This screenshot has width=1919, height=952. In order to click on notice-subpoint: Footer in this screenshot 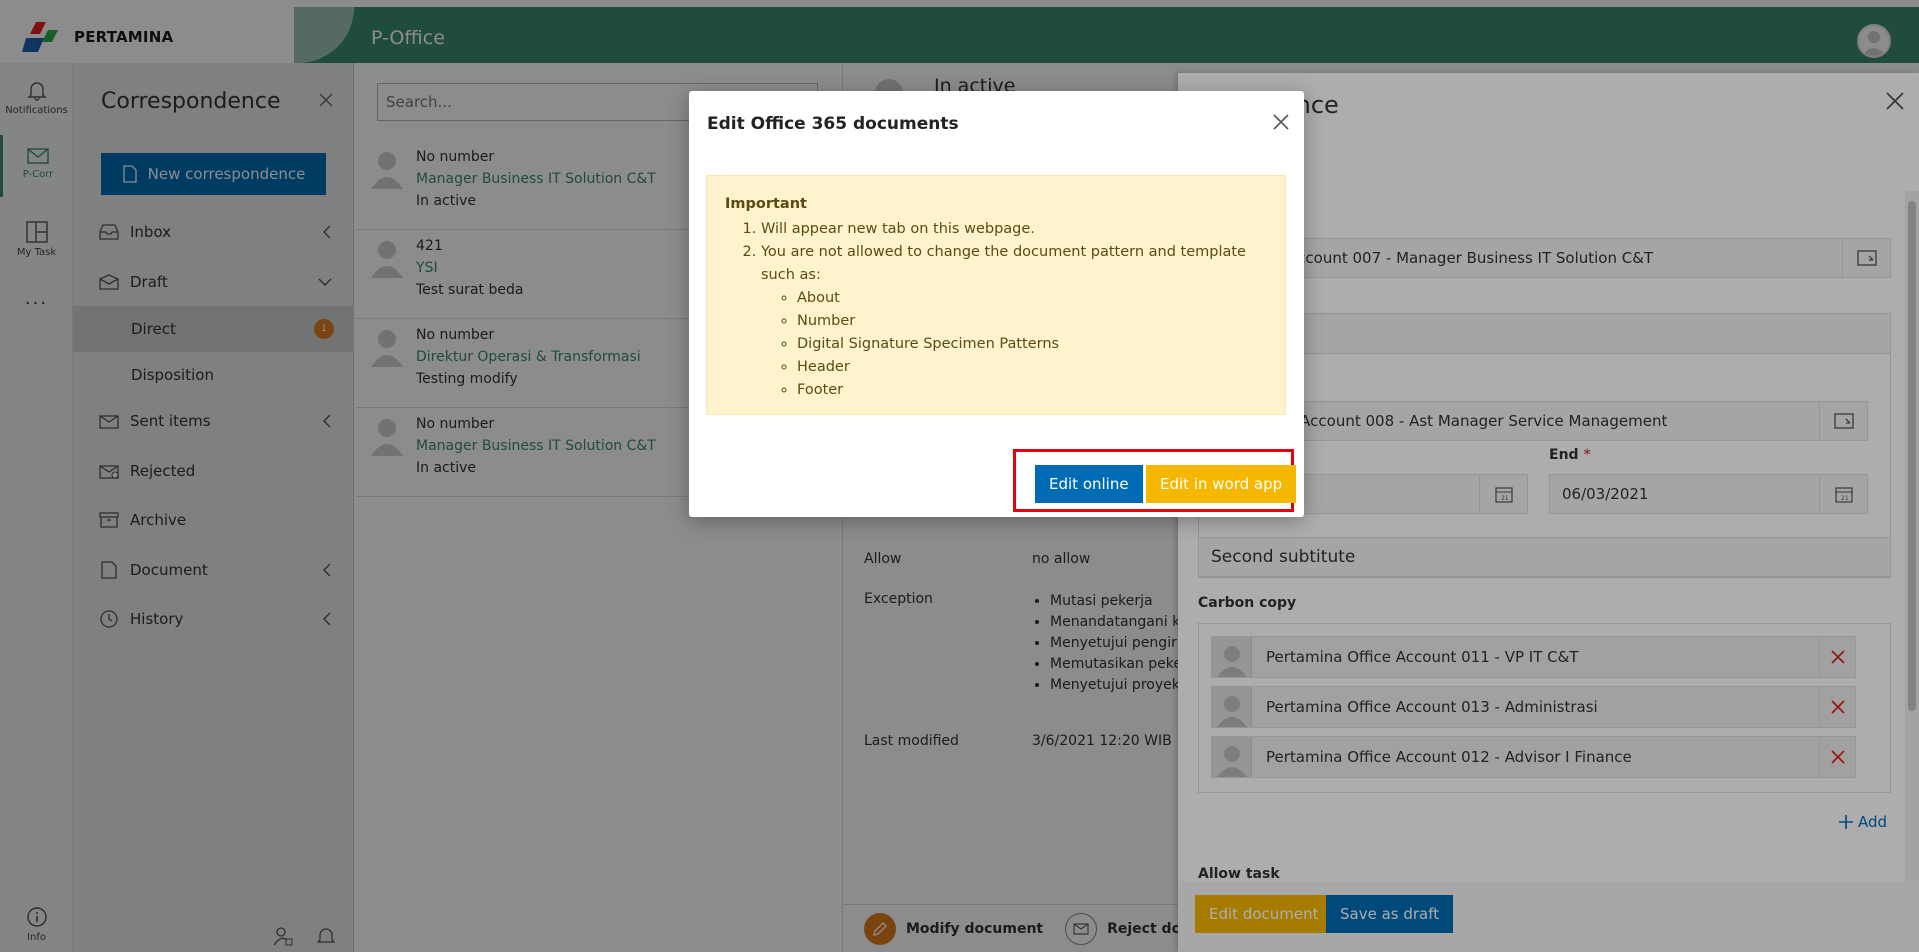, I will do `click(1032, 390)`.